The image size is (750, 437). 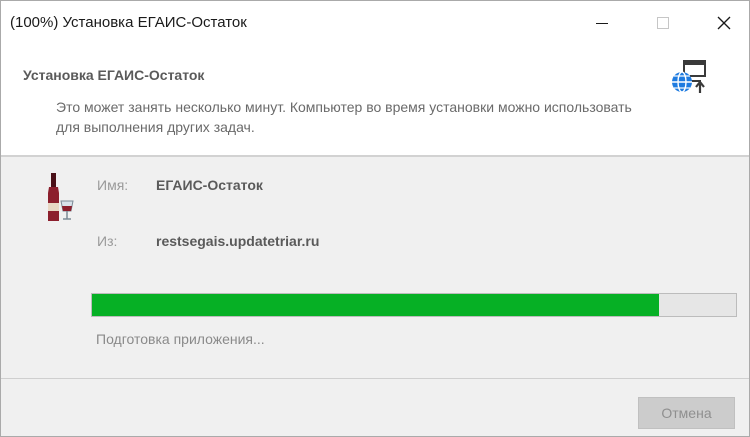 I want to click on minimize-icon, so click(x=602, y=23).